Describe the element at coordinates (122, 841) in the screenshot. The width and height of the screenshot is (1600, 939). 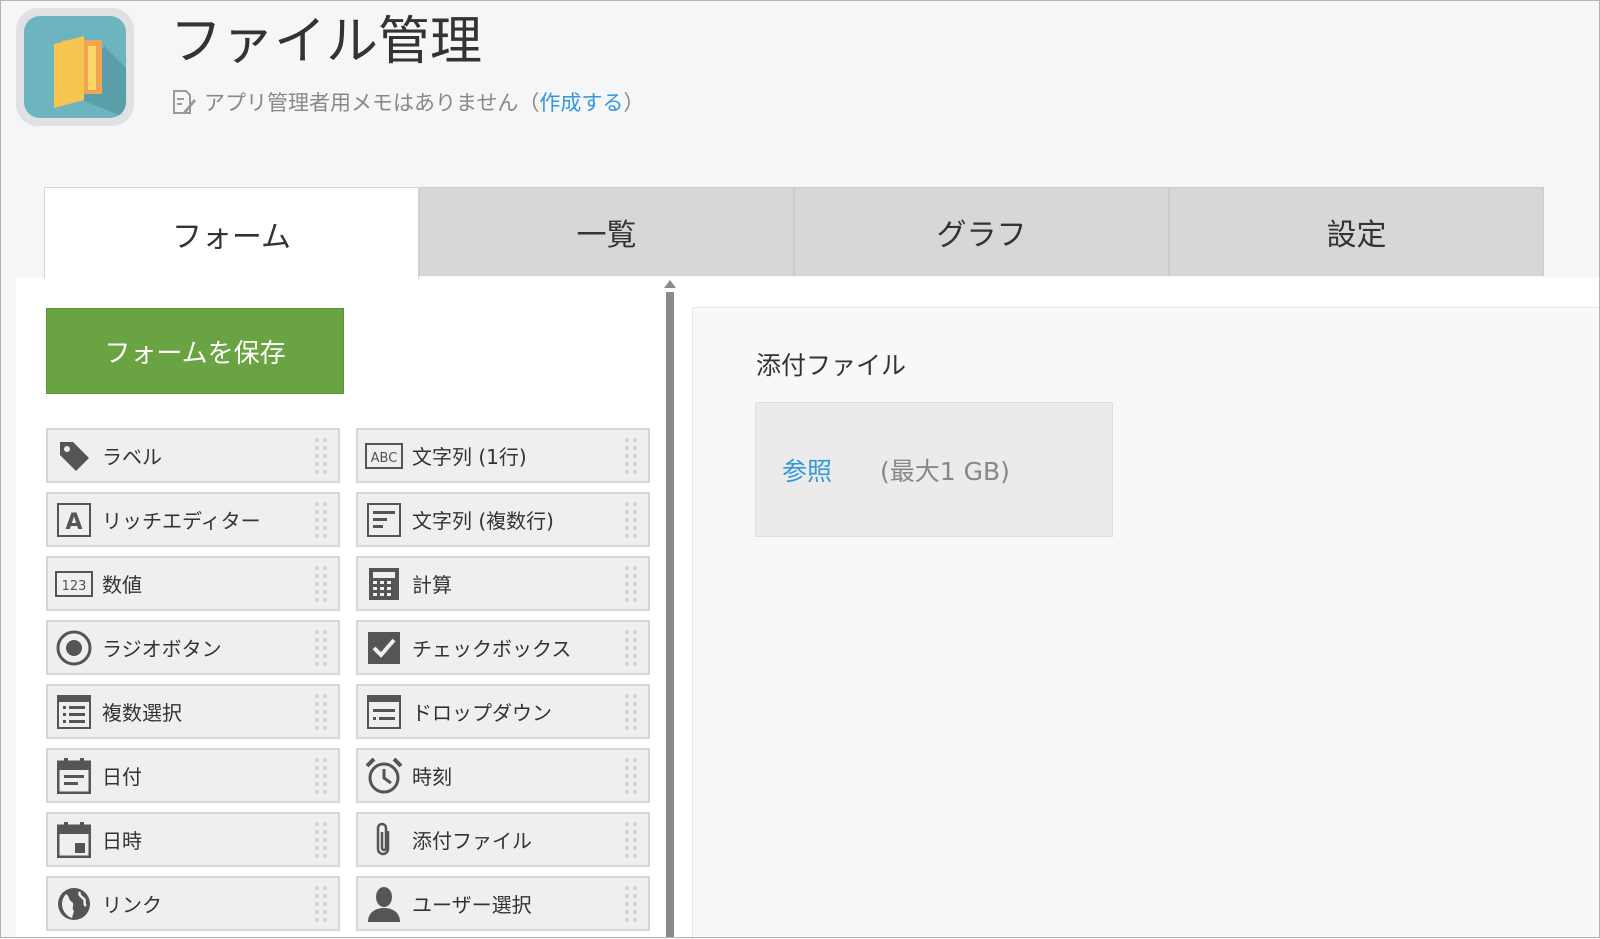
I see `palette-item-name: 日時` at that location.